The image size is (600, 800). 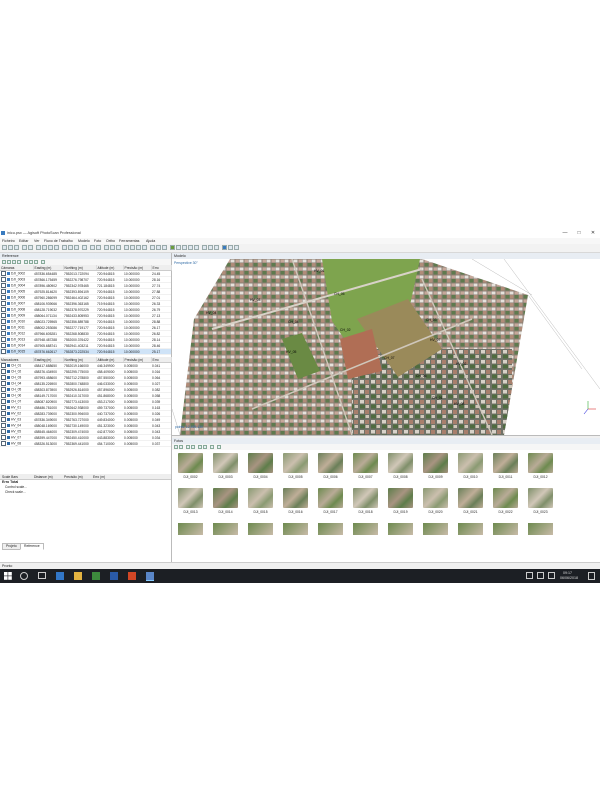 What do you see at coordinates (295, 466) in the screenshot?
I see `photo-thumbnail: DJI_0005` at bounding box center [295, 466].